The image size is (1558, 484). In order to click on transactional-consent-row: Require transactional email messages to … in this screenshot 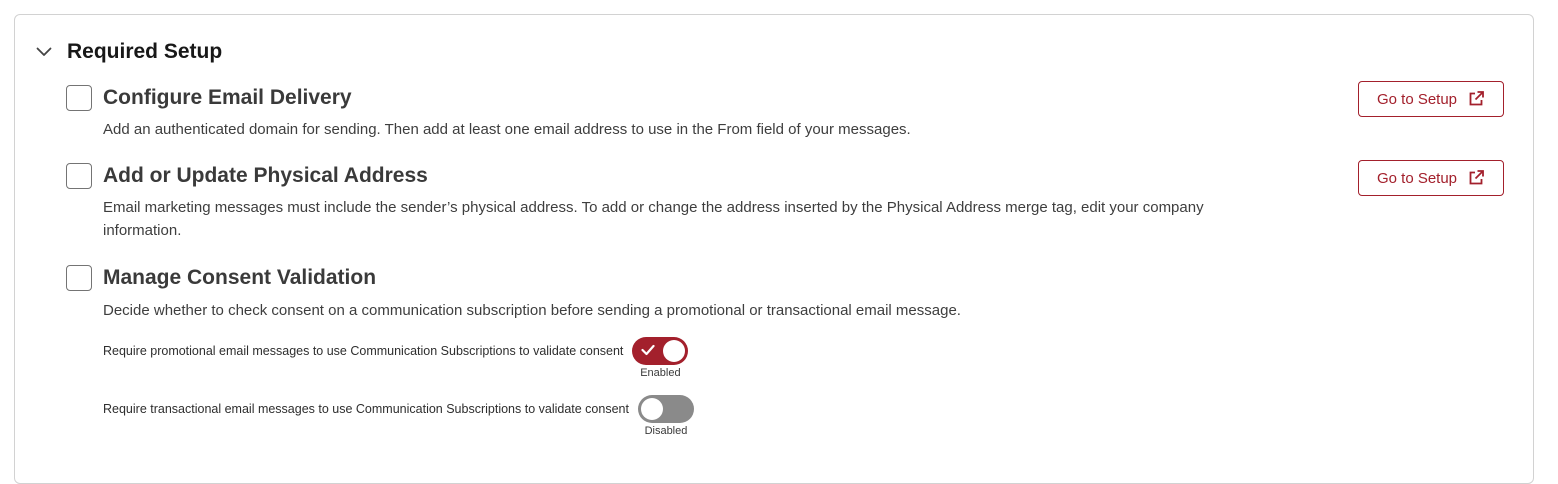, I will do `click(398, 416)`.